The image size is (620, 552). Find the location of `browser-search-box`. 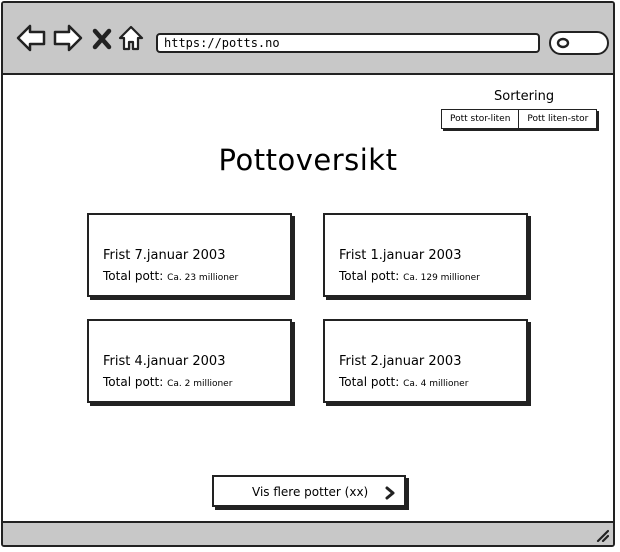

browser-search-box is located at coordinates (579, 43).